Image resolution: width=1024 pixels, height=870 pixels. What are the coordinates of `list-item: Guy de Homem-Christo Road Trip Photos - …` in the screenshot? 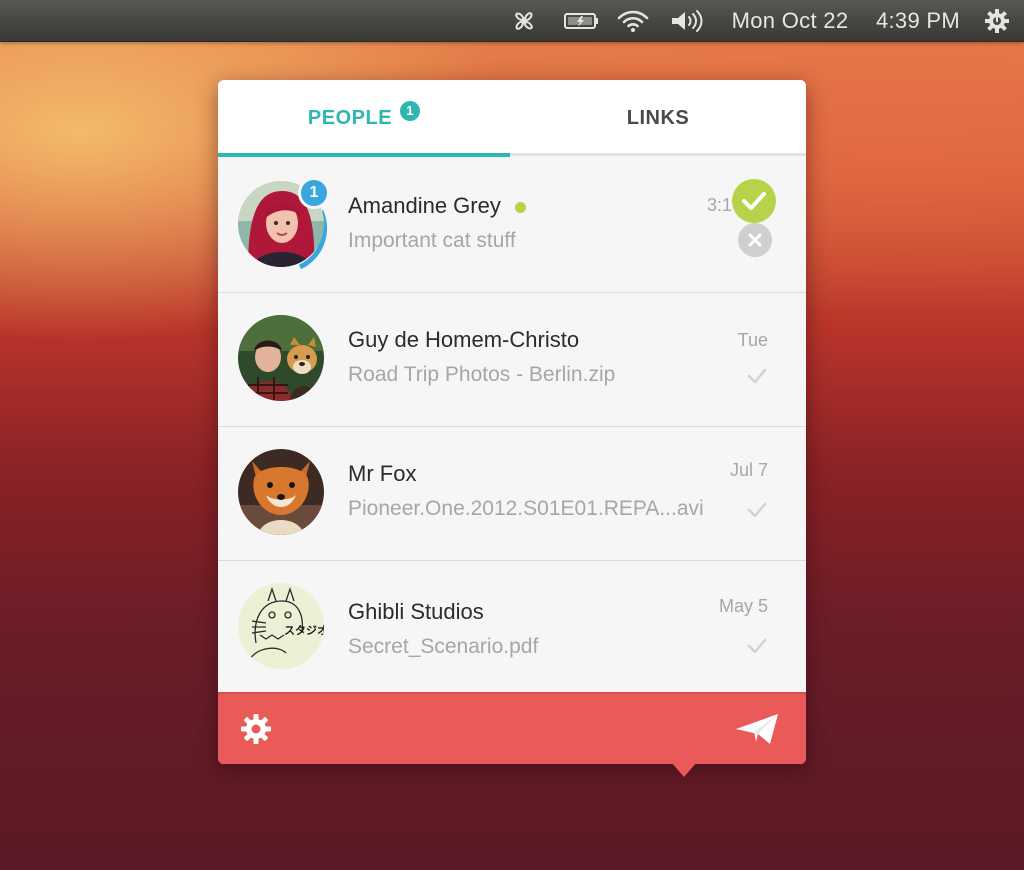 It's located at (512, 360).